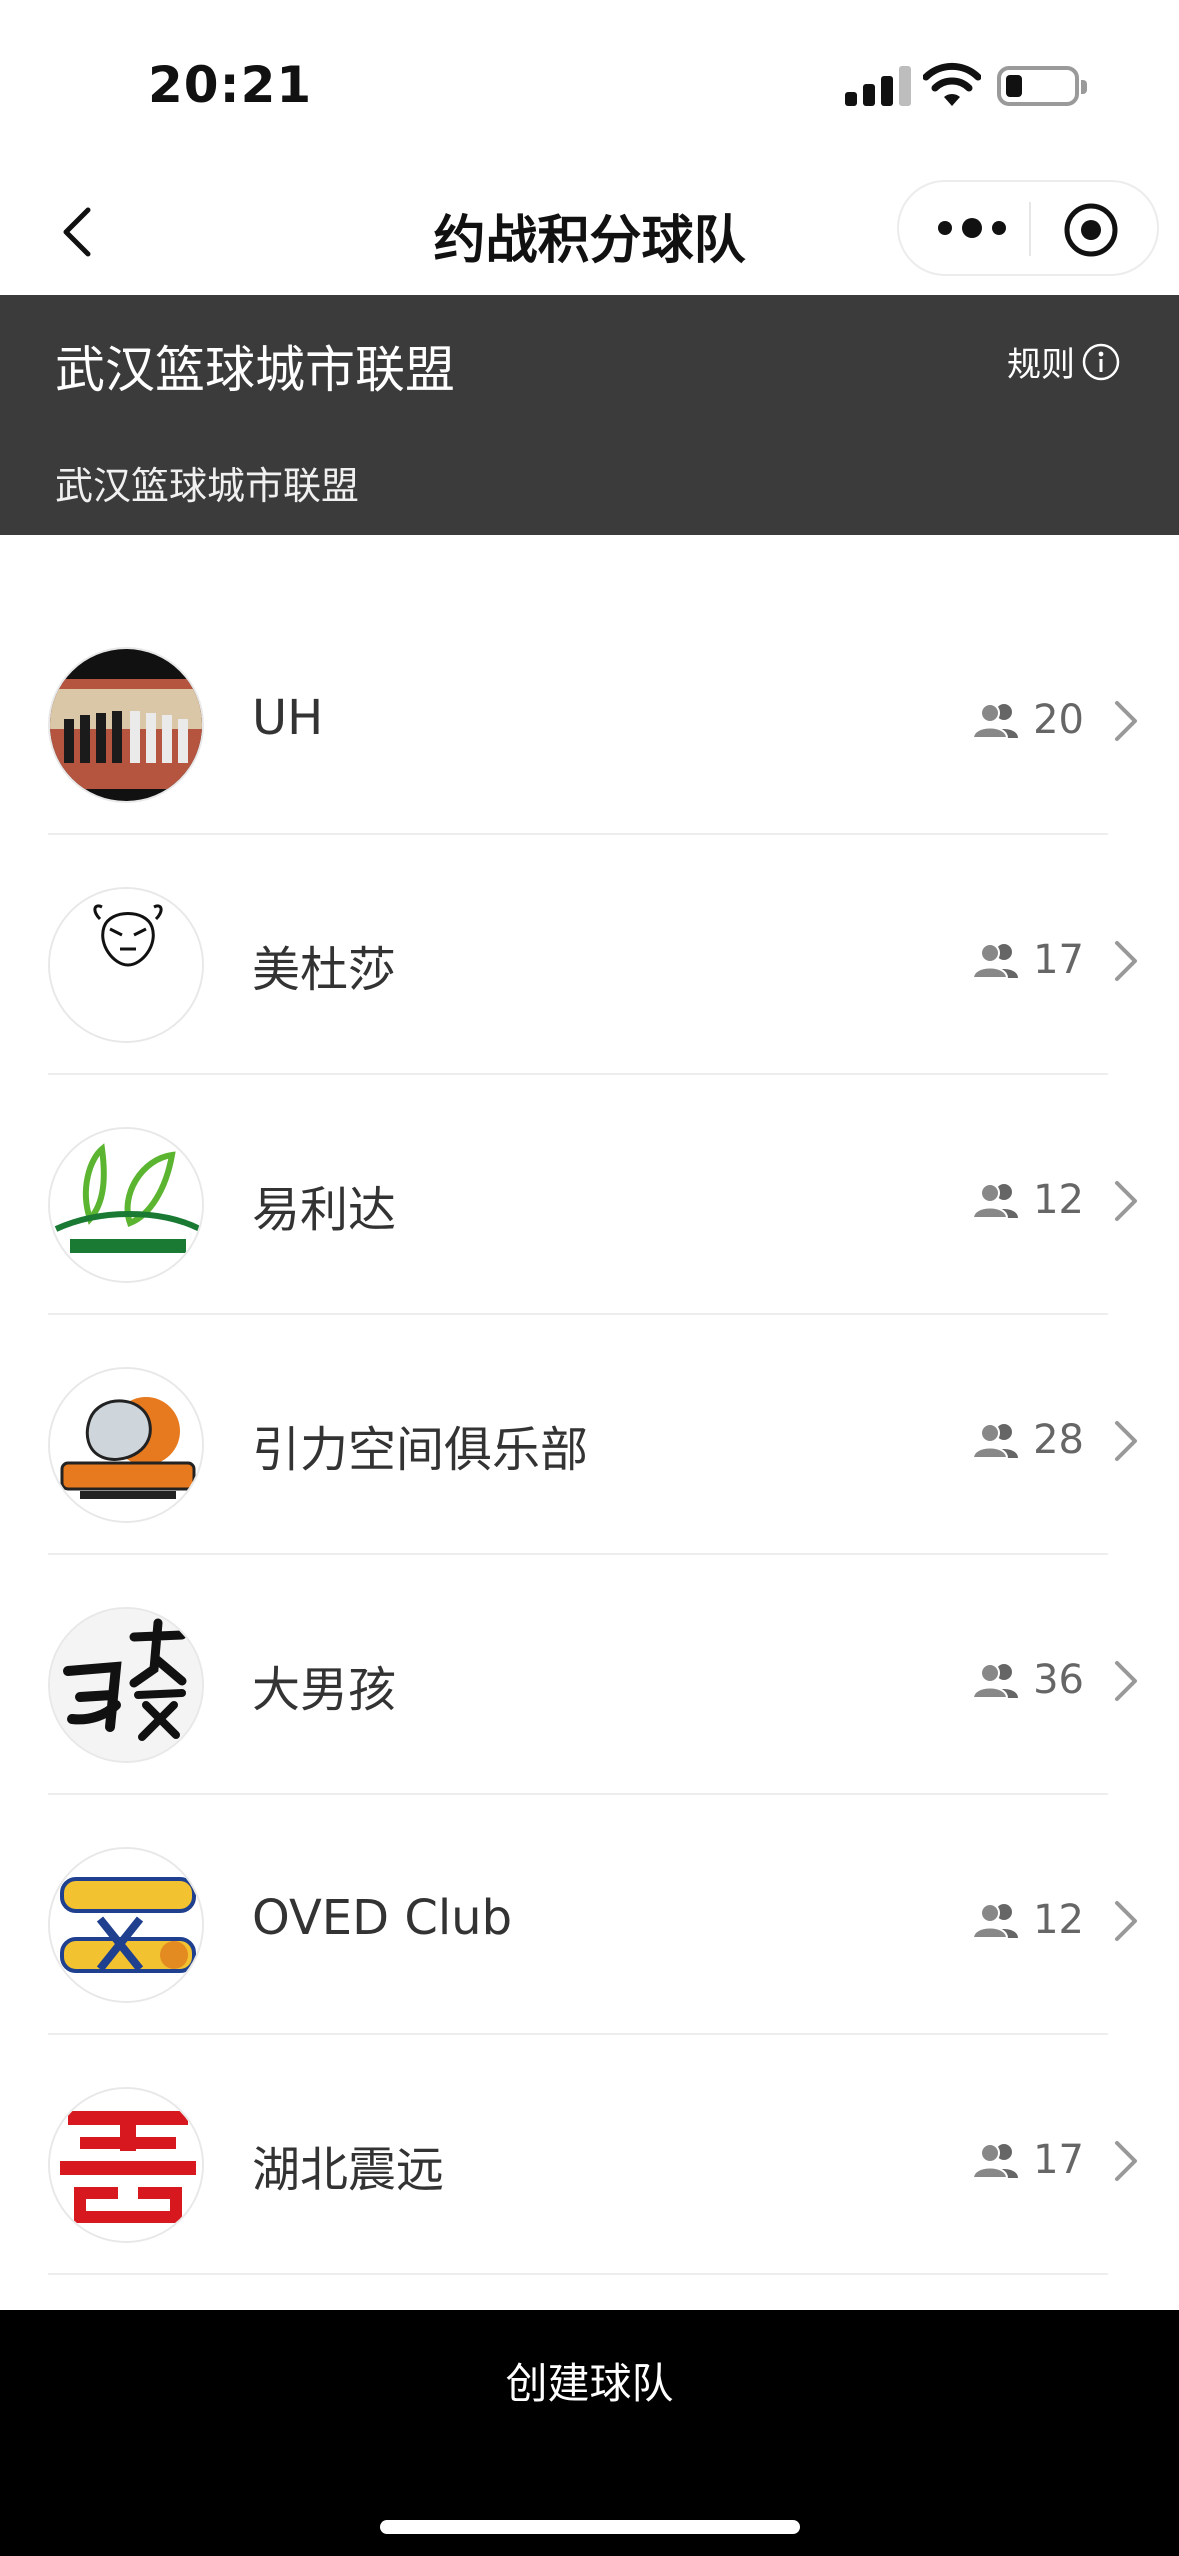  I want to click on league-title: 武汉篮球城市联盟, so click(255, 370).